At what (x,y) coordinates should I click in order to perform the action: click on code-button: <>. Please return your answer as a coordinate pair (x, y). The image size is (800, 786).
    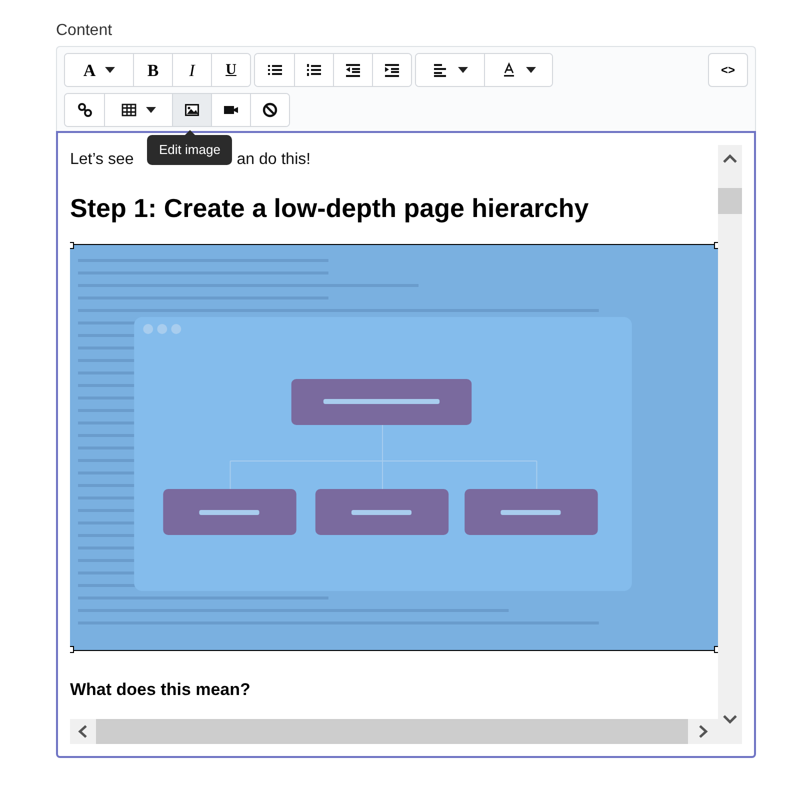
    Looking at the image, I should click on (728, 70).